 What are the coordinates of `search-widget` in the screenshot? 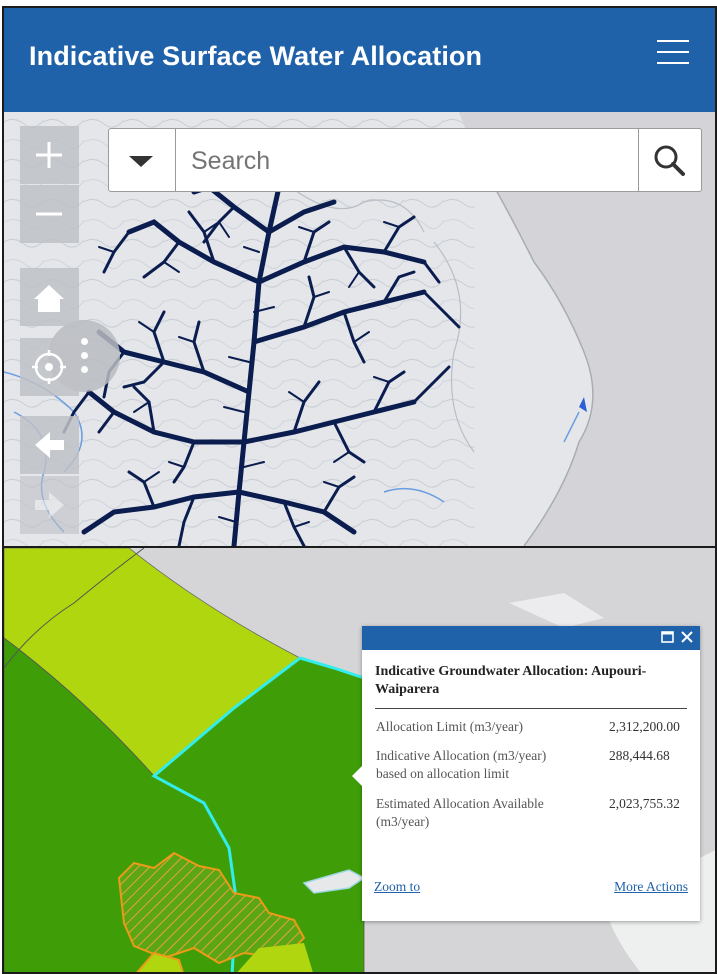 It's located at (405, 160).